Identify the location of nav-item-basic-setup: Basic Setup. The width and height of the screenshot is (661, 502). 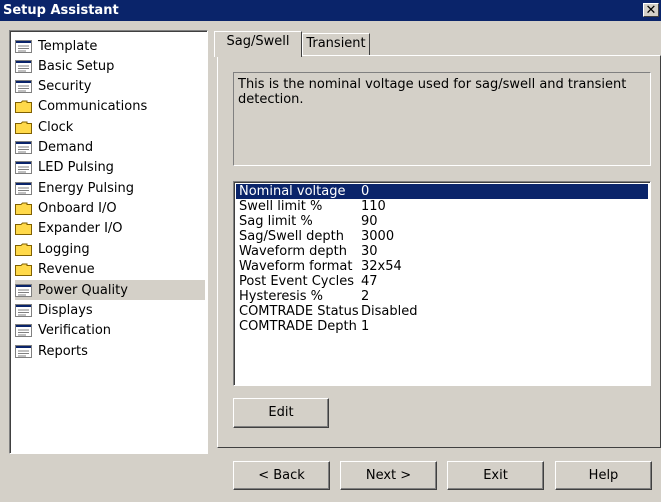
(110, 66).